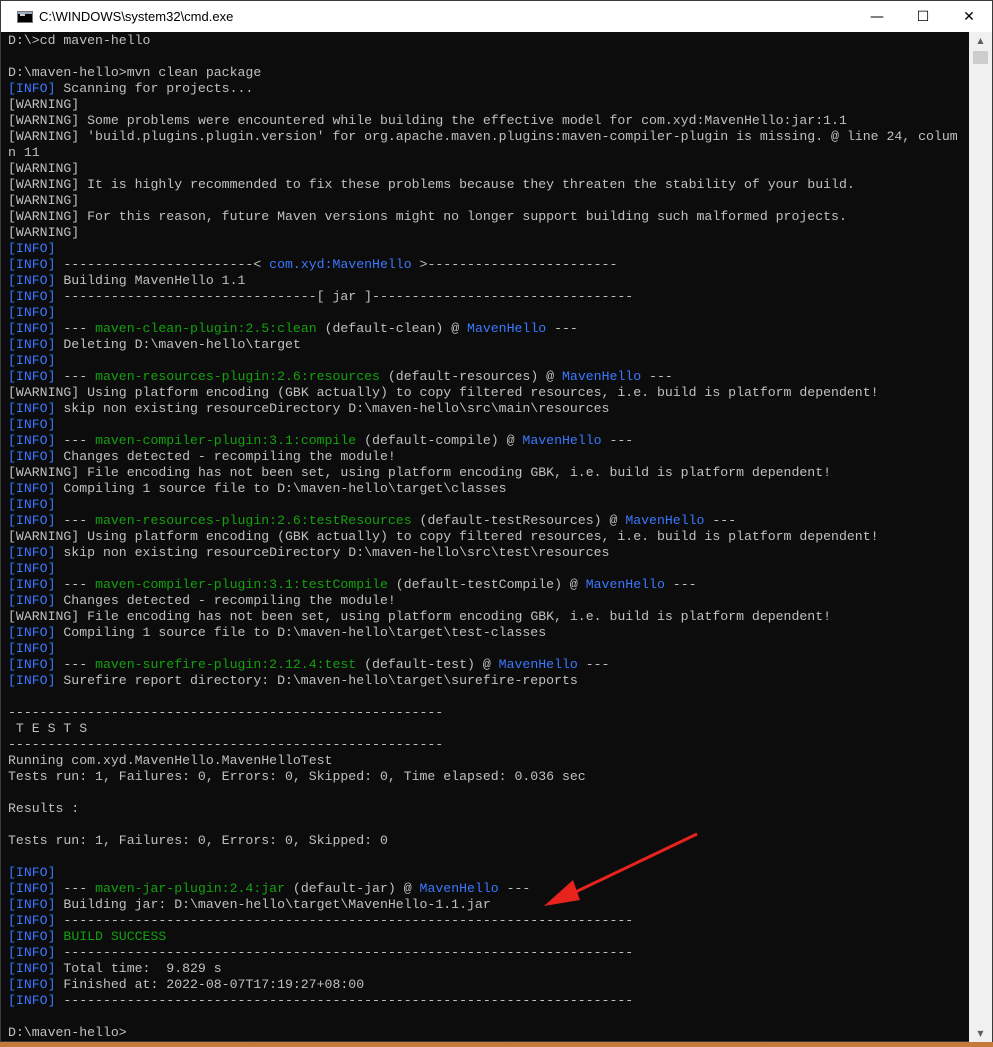 The height and width of the screenshot is (1047, 993). I want to click on log-text: Finished at: 2022-08-07T17:19:27+08:00, so click(210, 984).